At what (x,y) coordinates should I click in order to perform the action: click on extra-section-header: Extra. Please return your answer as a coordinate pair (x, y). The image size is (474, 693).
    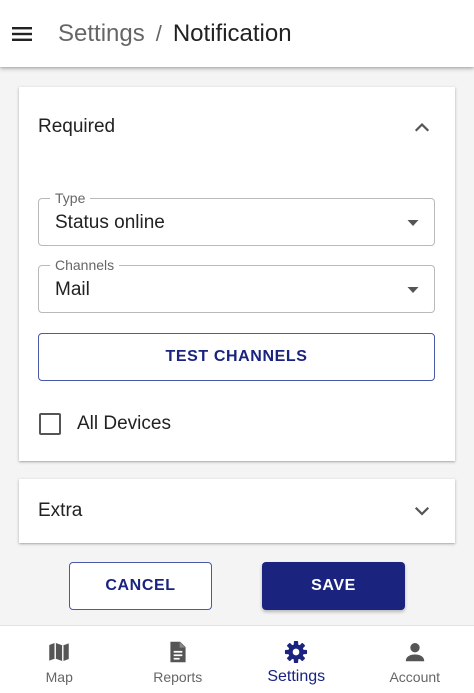
    Looking at the image, I should click on (237, 511).